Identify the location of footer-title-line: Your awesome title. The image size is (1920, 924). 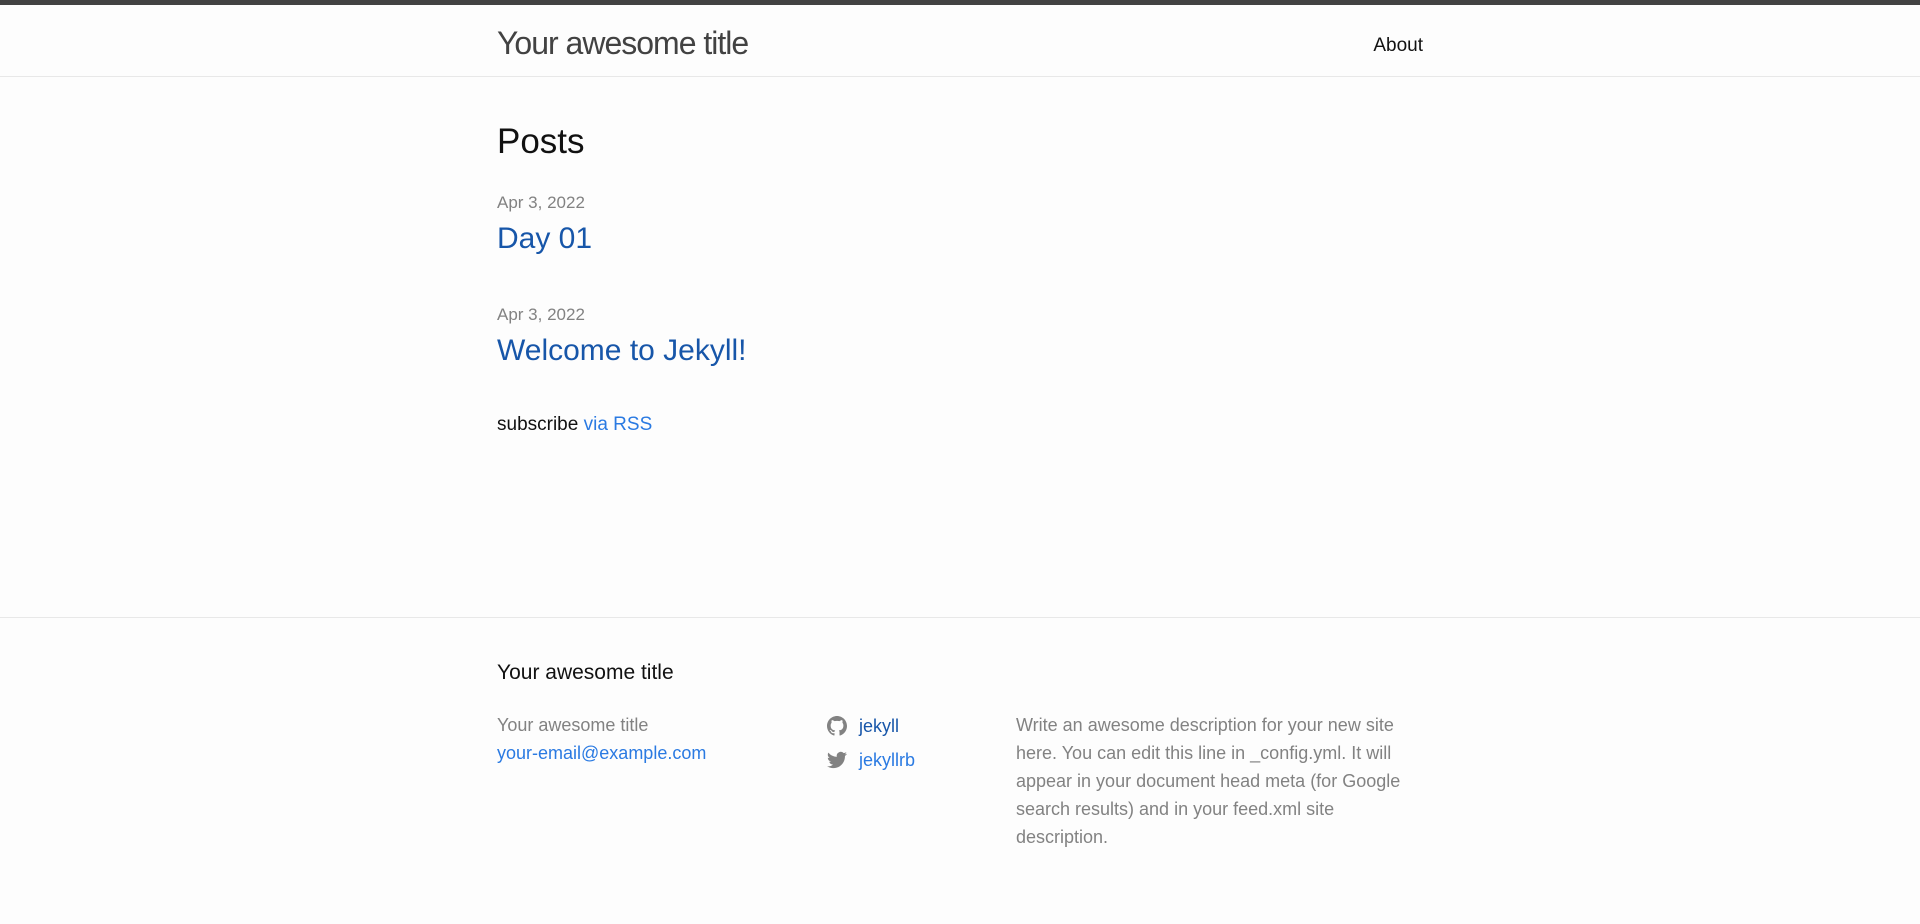
(573, 725).